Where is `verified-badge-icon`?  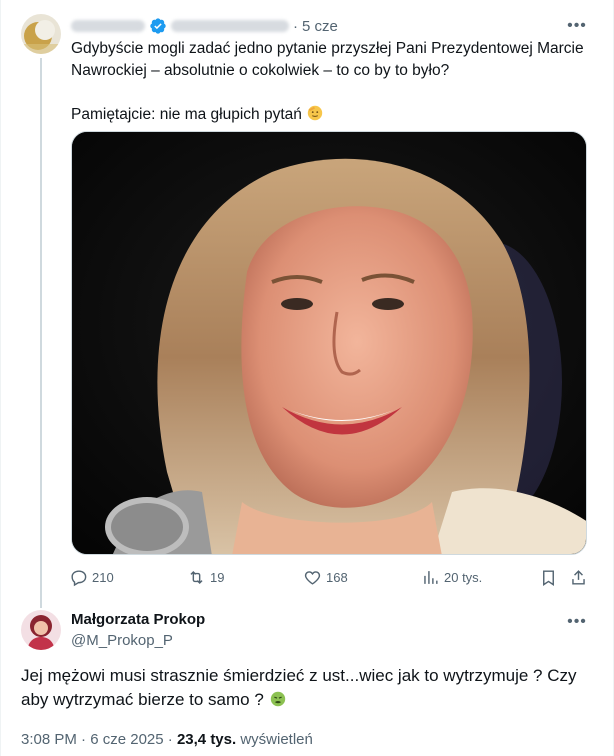 verified-badge-icon is located at coordinates (158, 26).